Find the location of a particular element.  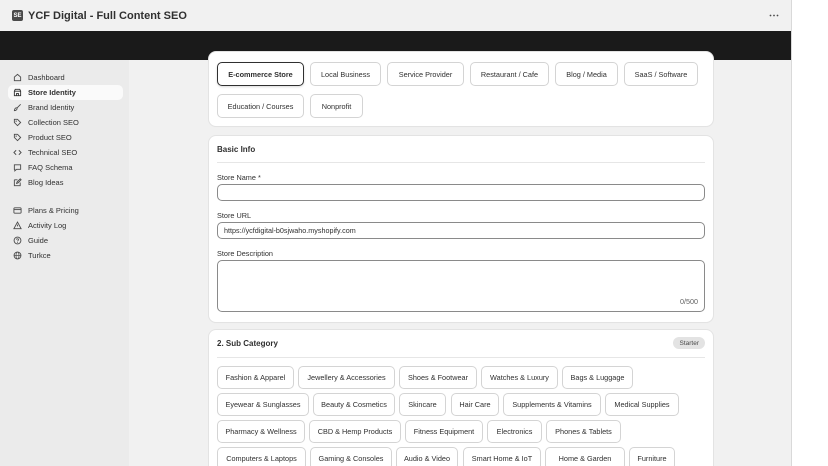

basic-info-title: Basic Info is located at coordinates (236, 149).